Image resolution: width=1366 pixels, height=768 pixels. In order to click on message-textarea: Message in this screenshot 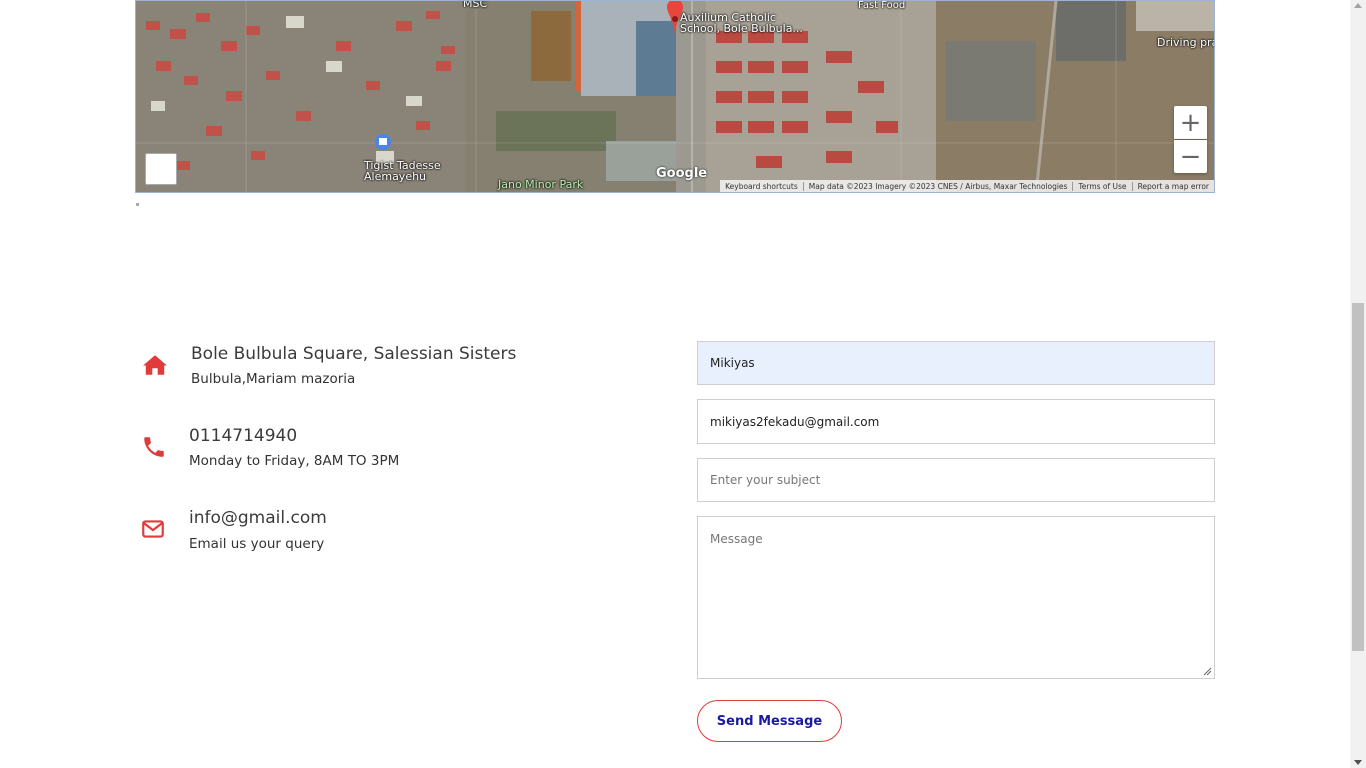, I will do `click(956, 597)`.